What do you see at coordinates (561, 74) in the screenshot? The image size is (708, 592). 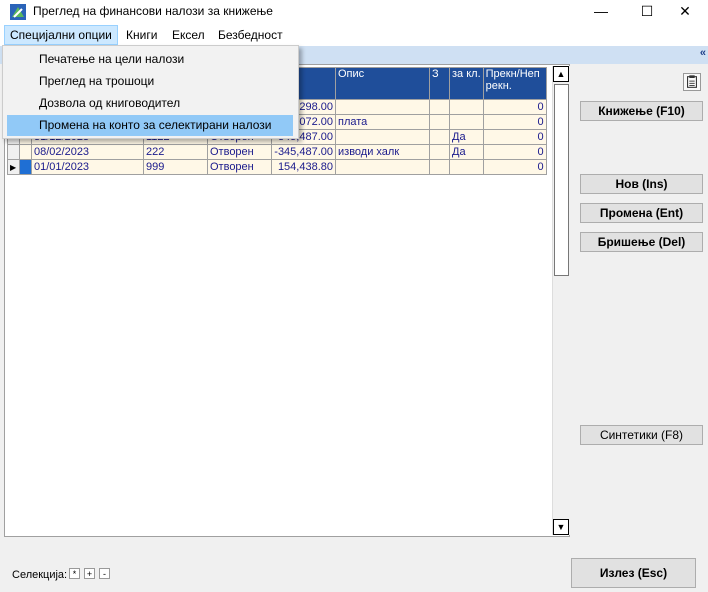 I see `scroll-up-icon: ▲` at bounding box center [561, 74].